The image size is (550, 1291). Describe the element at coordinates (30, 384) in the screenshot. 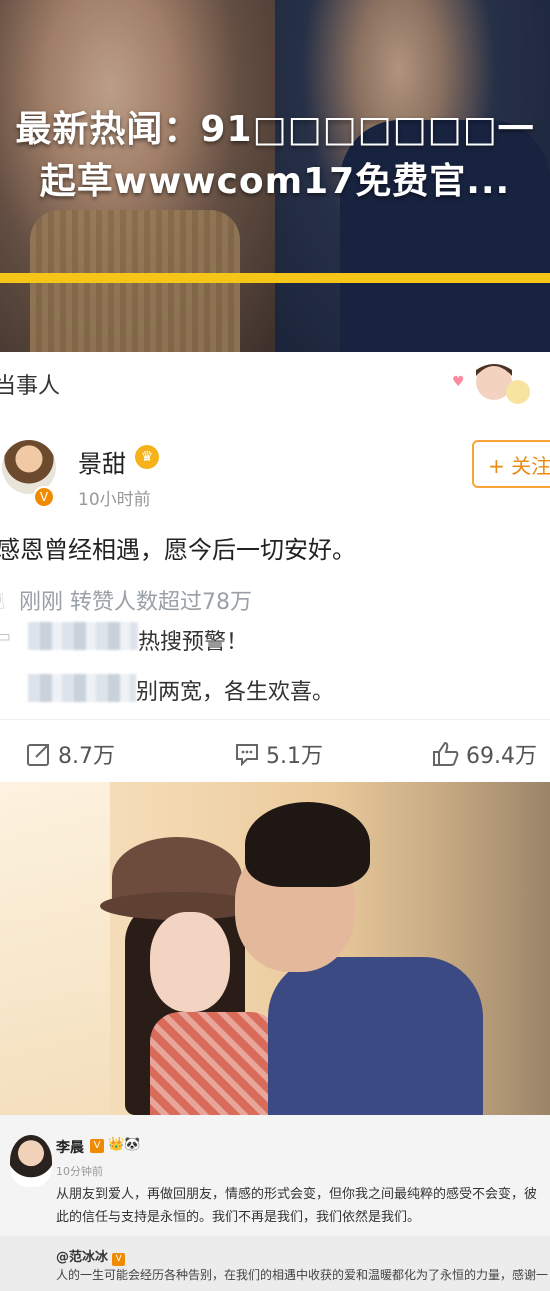

I see `tab-label: 当事人` at that location.